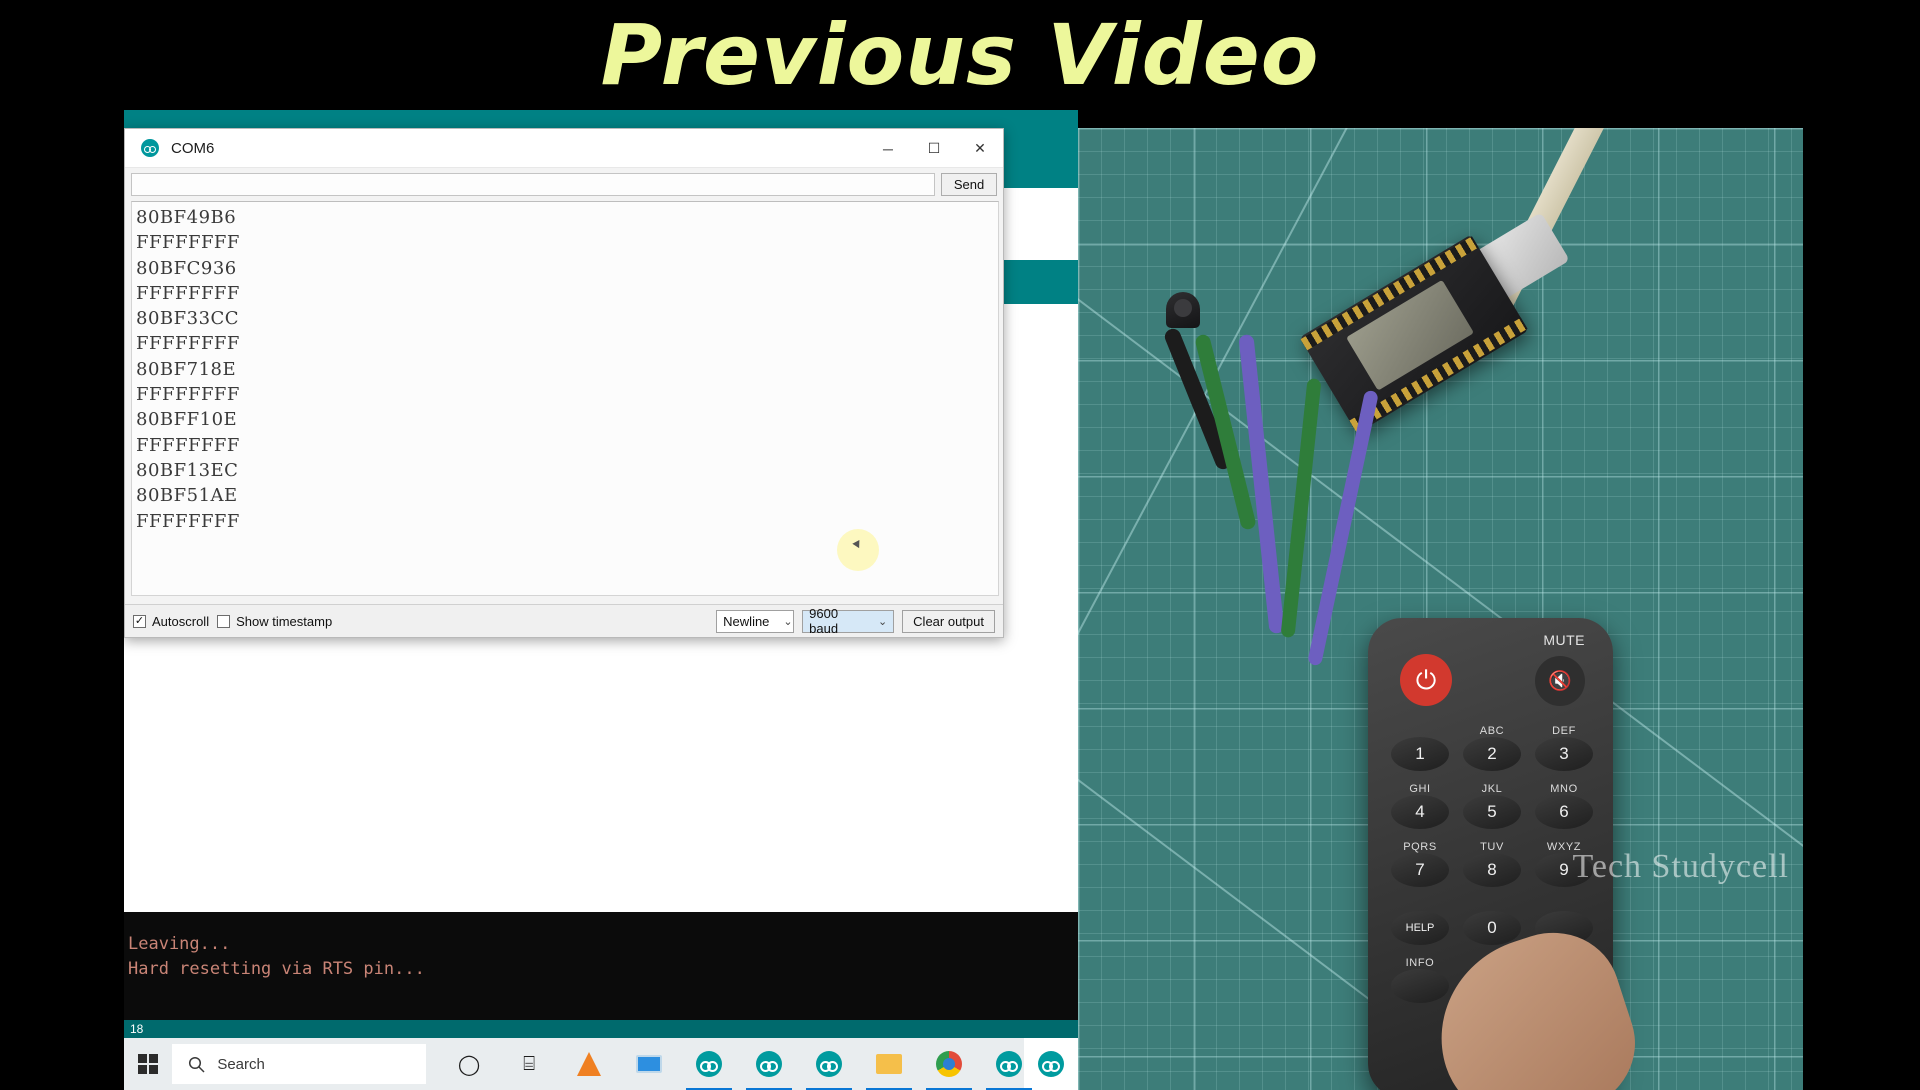  I want to click on banner: Previous Video, so click(960, 55).